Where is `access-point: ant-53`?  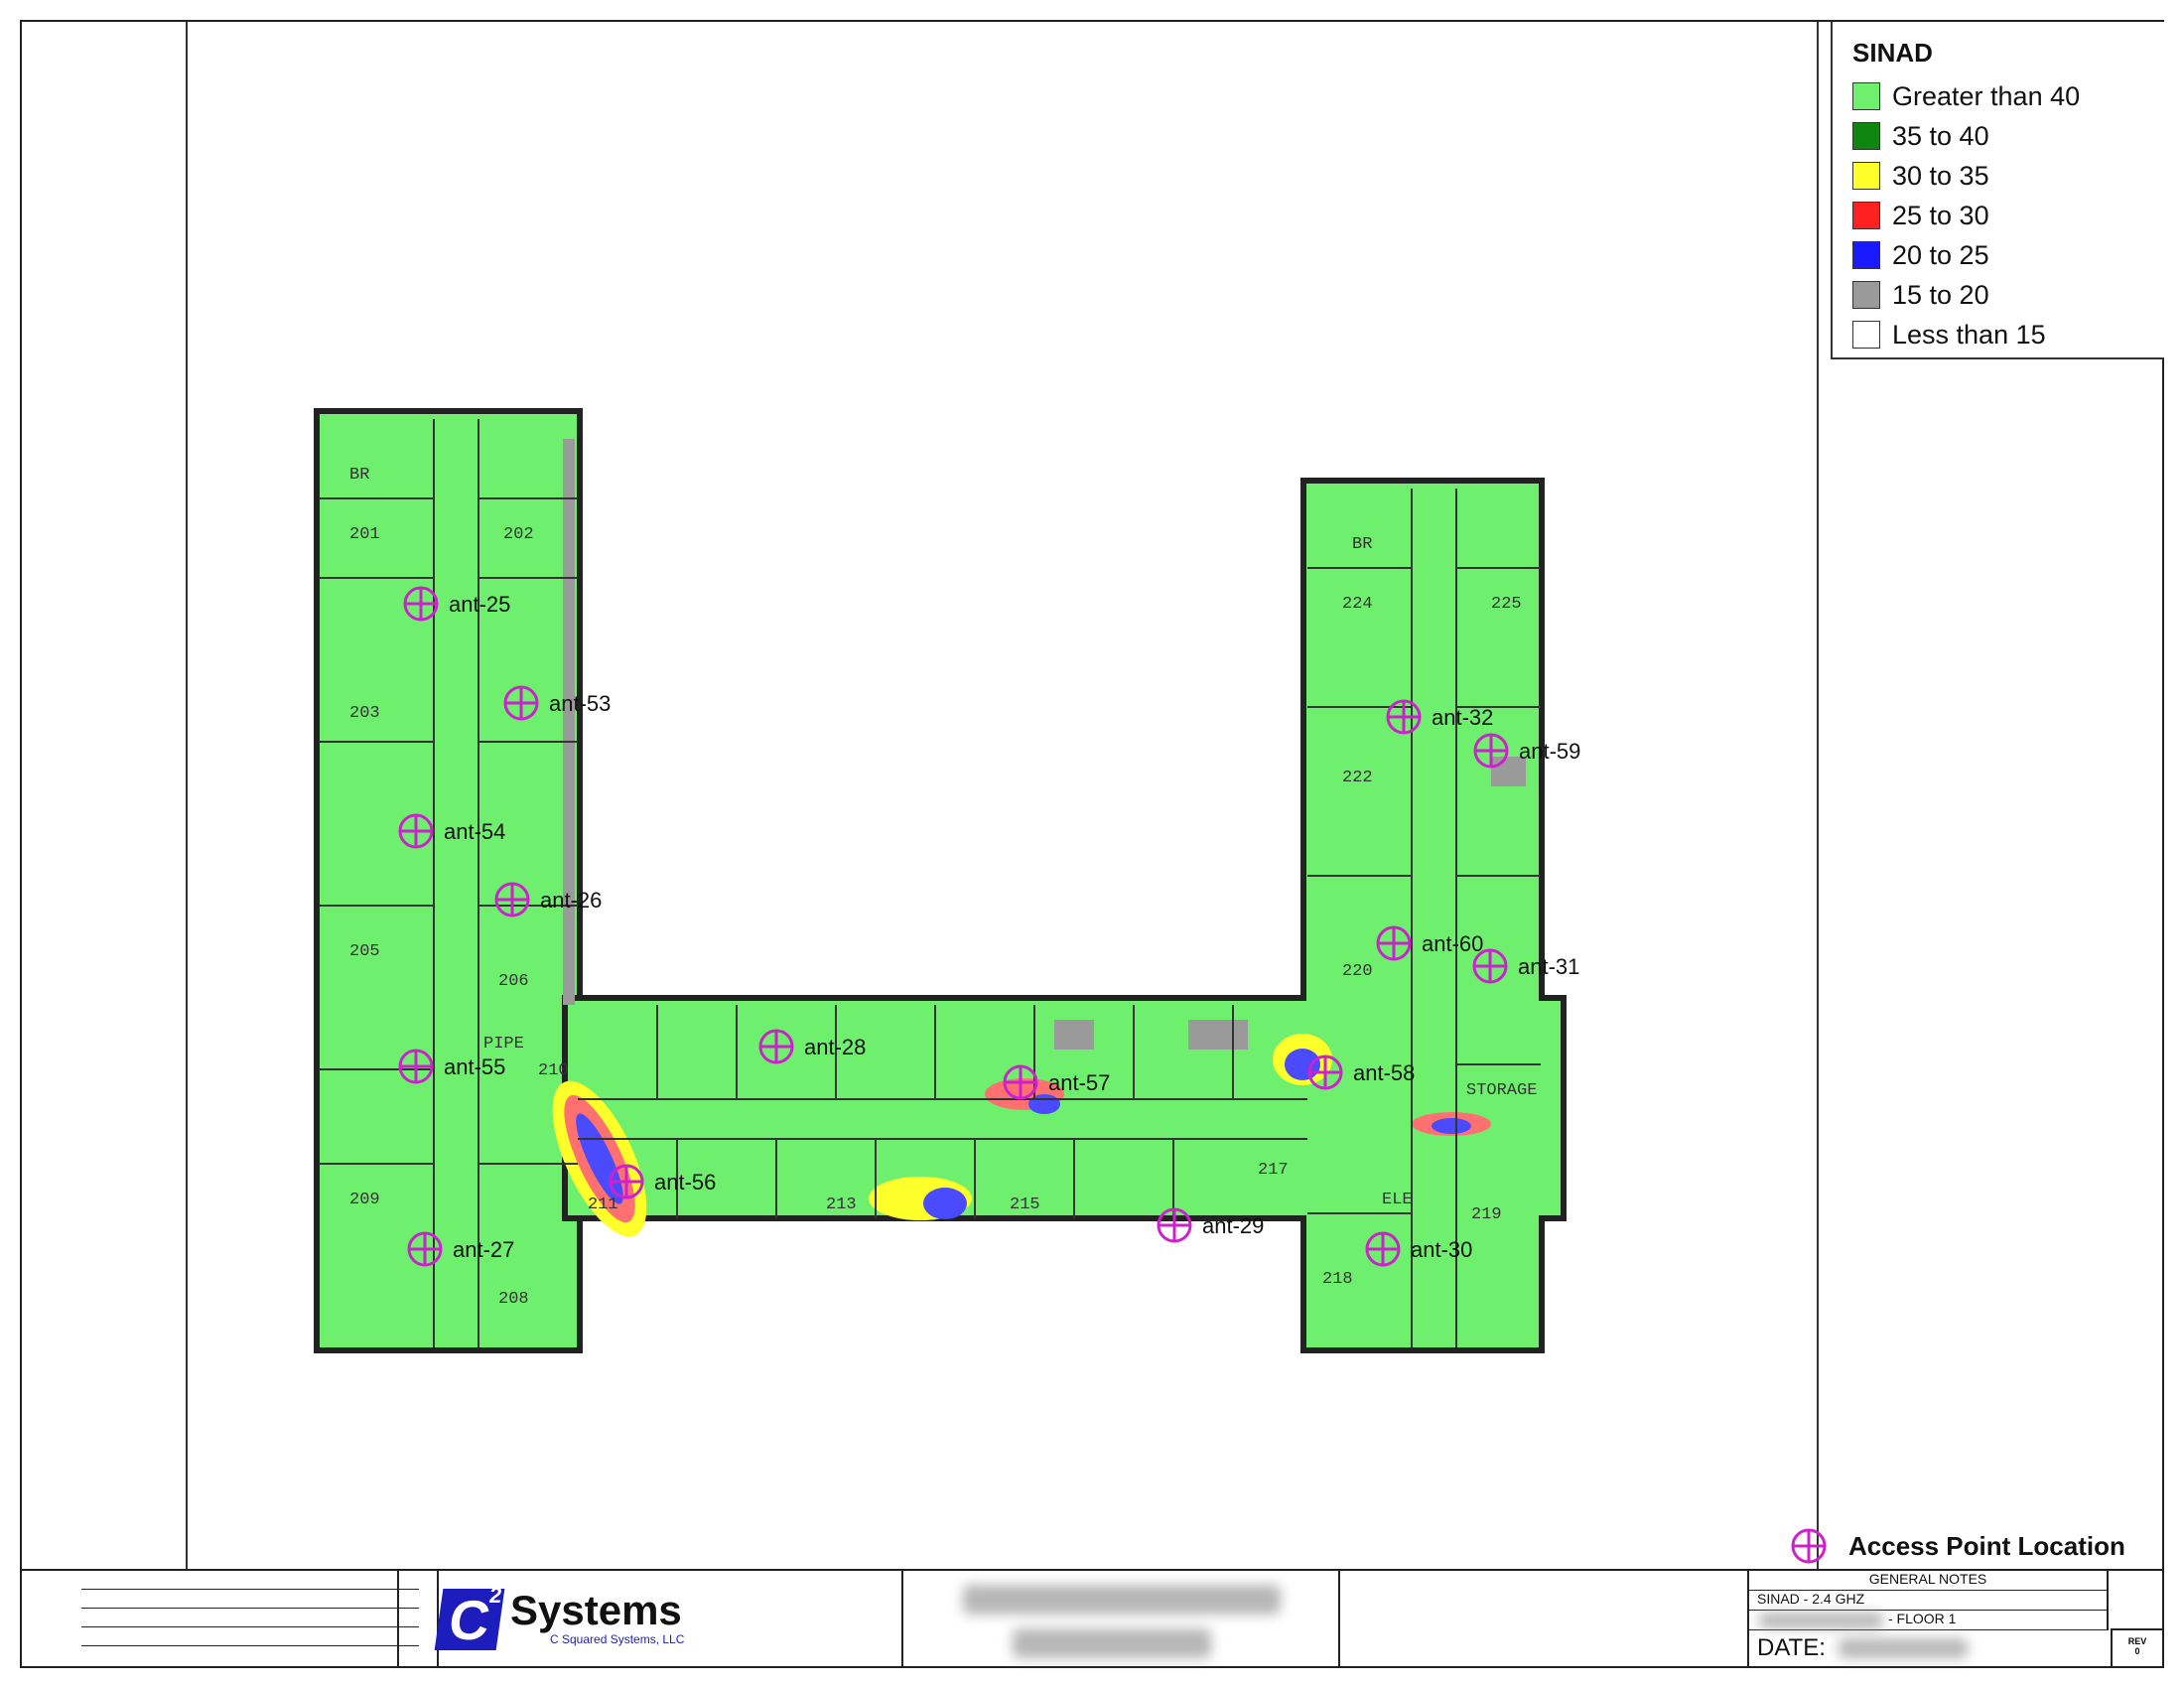 access-point: ant-53 is located at coordinates (557, 703).